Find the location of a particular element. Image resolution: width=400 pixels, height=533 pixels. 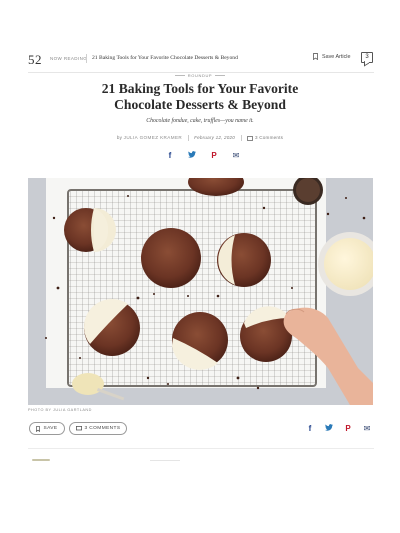

byline-prefix: by is located at coordinates (119, 138).